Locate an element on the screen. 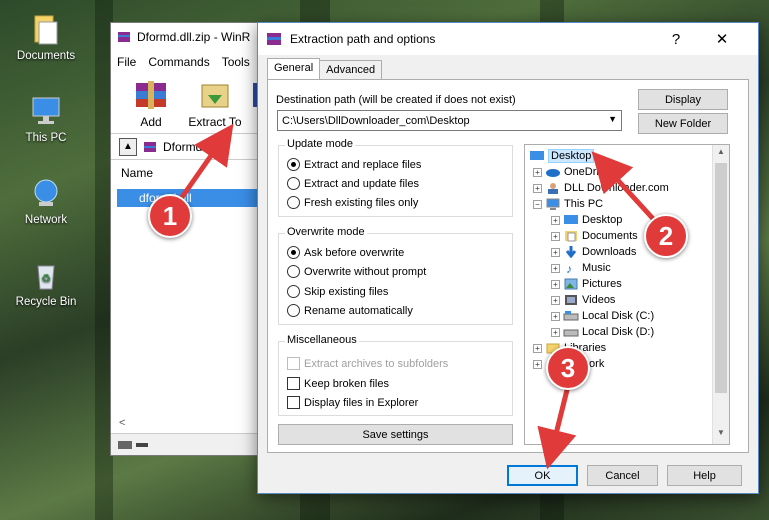 The image size is (769, 520). dialog-title-bar: Extraction path and options ? ✕ is located at coordinates (508, 39).